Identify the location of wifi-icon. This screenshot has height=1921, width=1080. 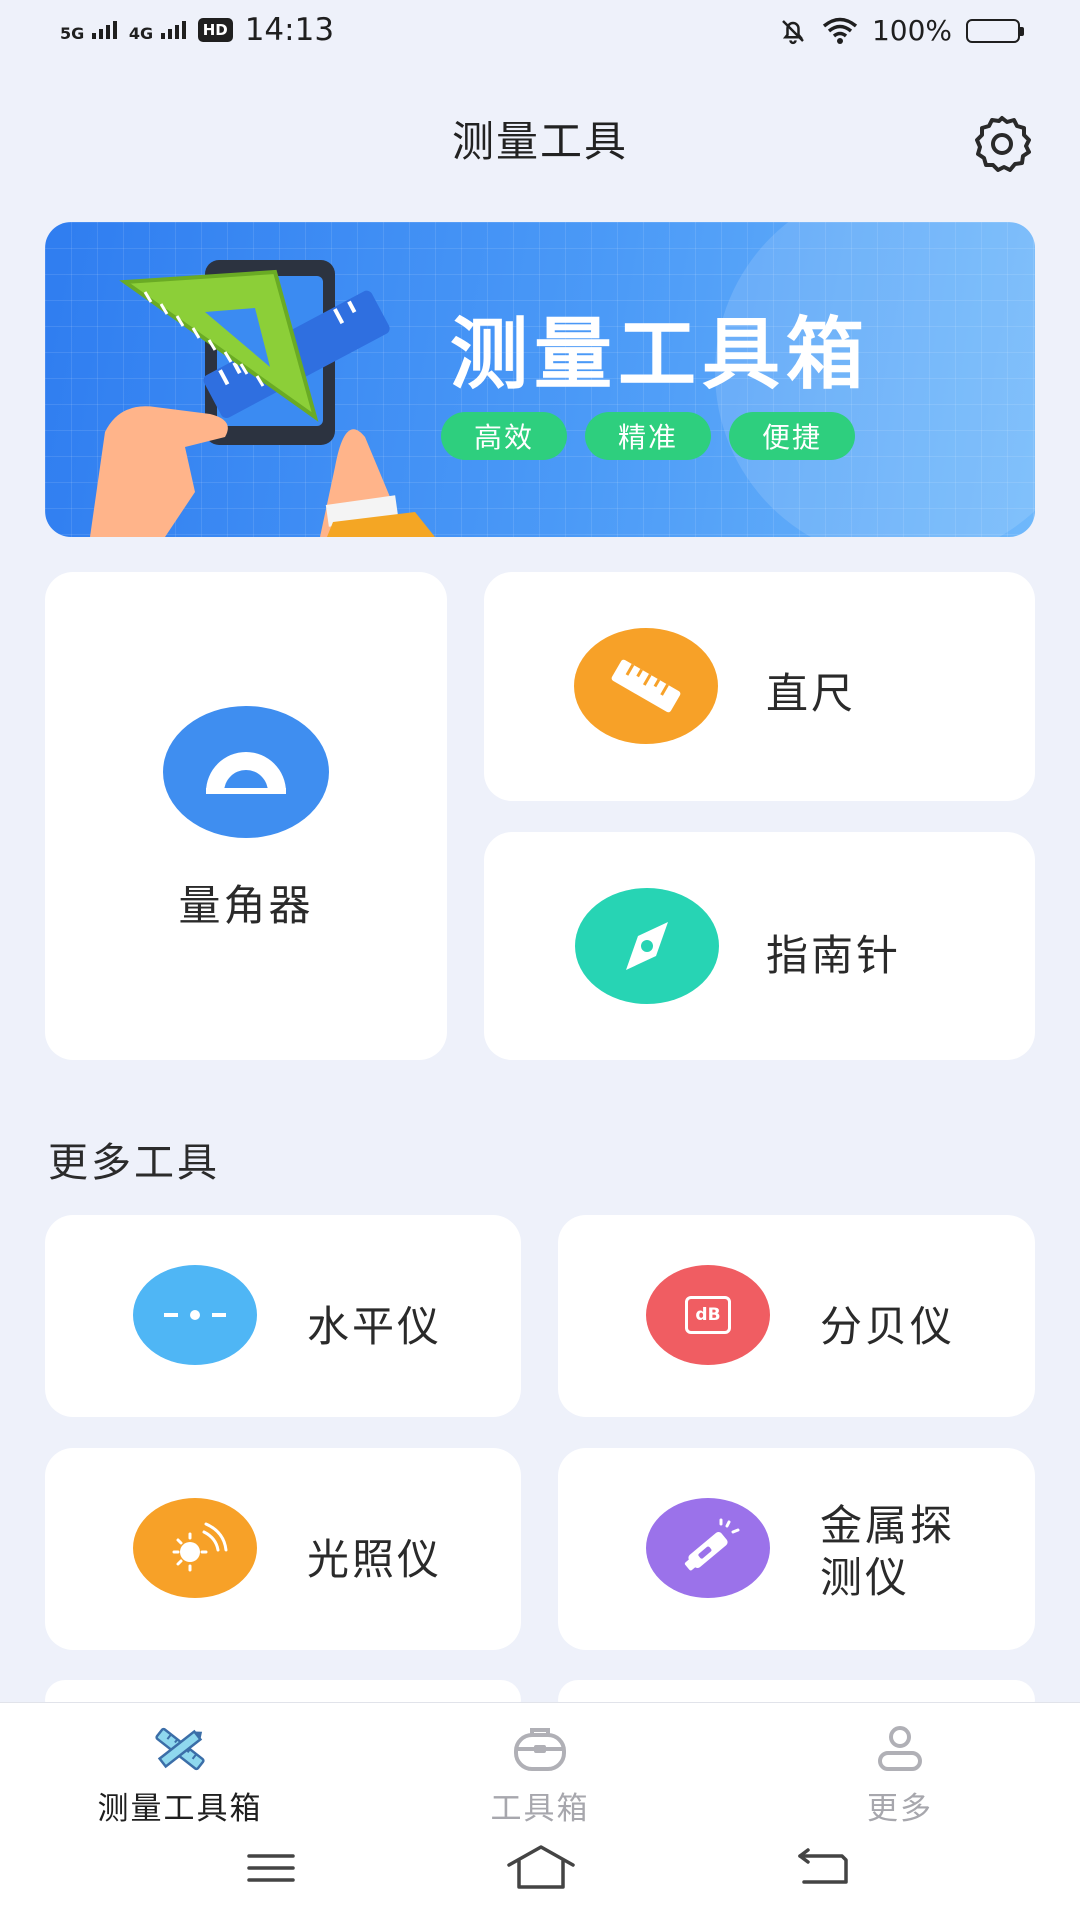
(840, 30).